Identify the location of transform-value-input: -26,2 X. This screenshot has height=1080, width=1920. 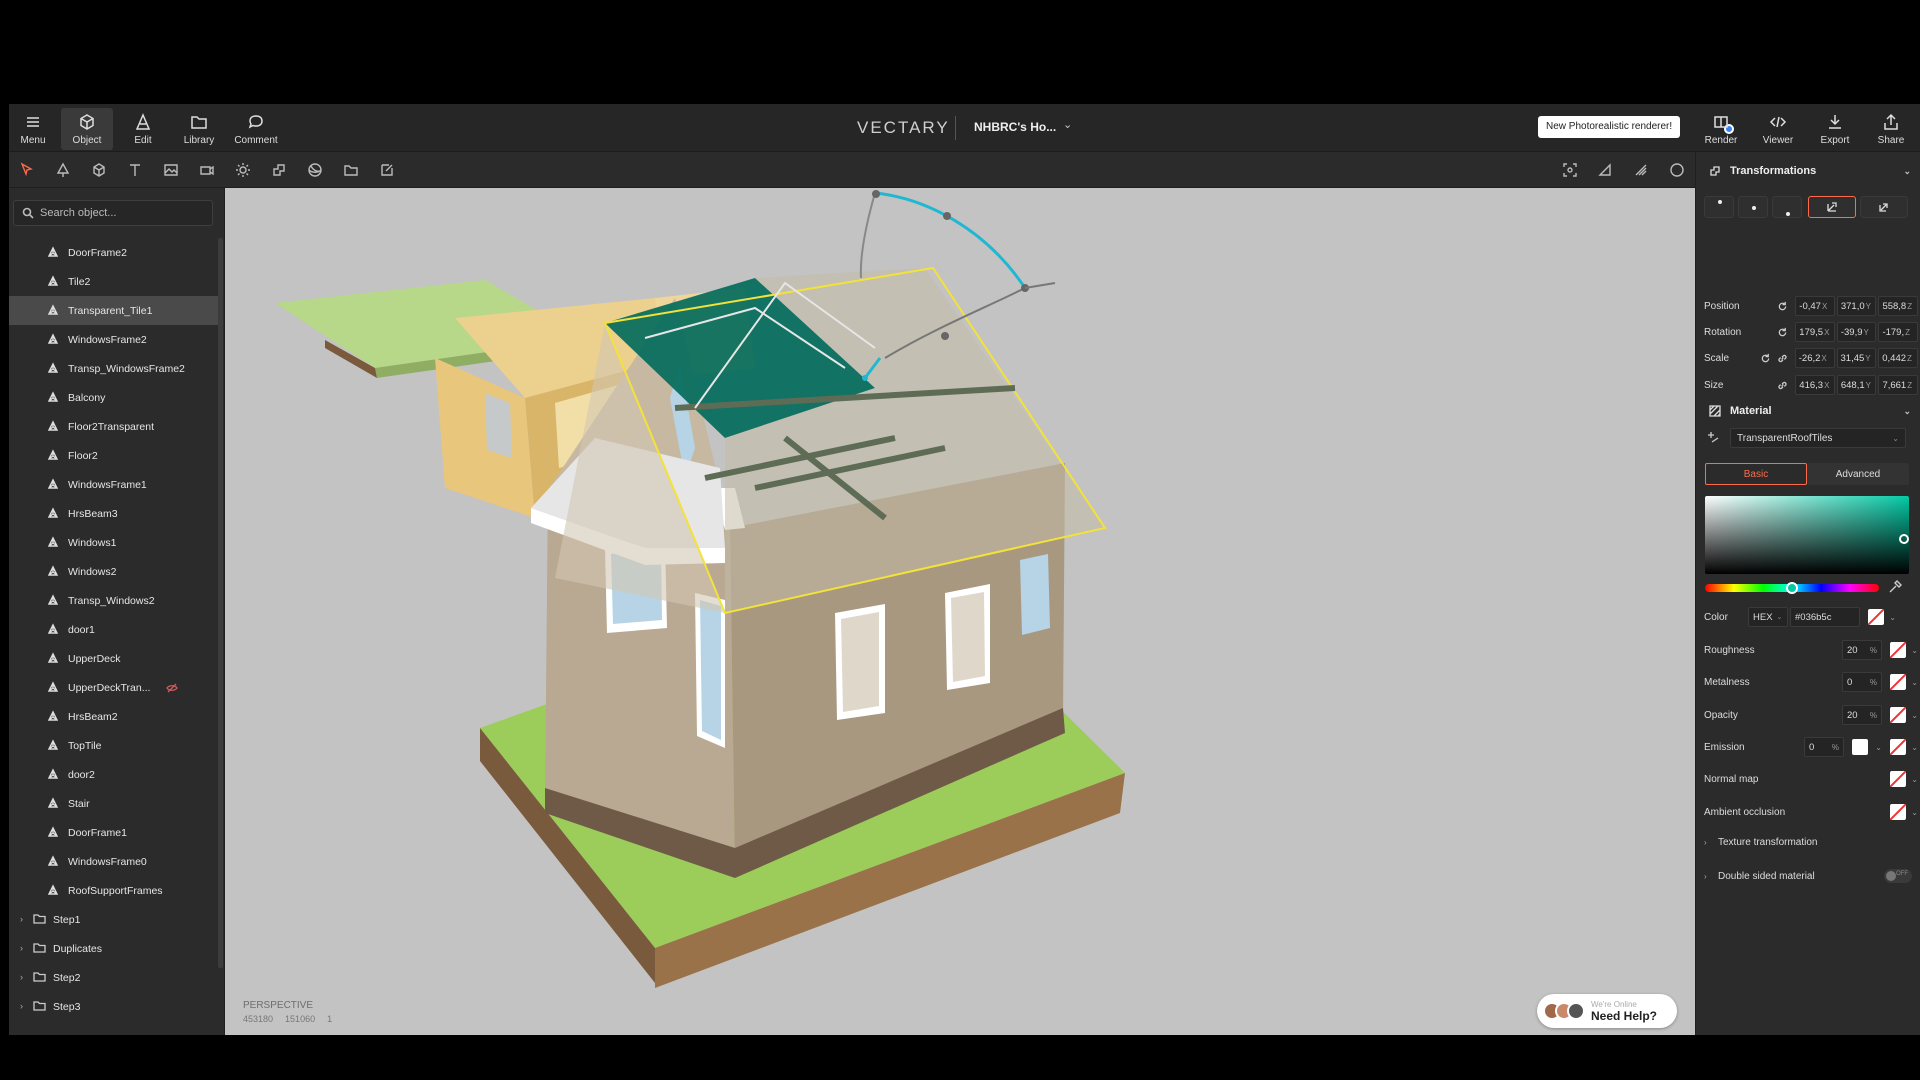
(1814, 358).